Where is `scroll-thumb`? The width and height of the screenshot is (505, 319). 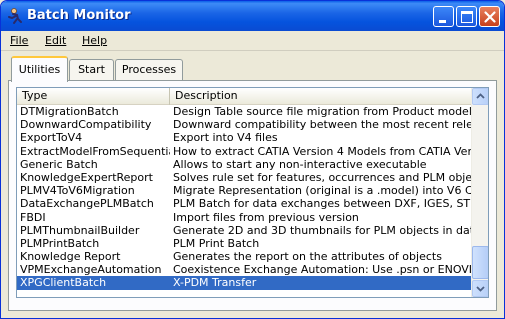 scroll-thumb is located at coordinates (480, 262).